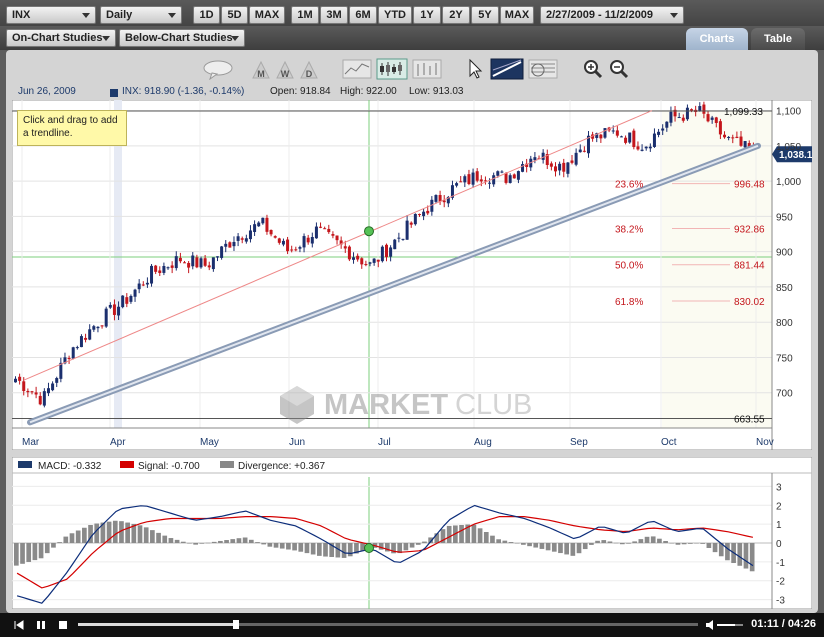 The height and width of the screenshot is (637, 824). I want to click on cursor-arrow-icon, so click(475, 69).